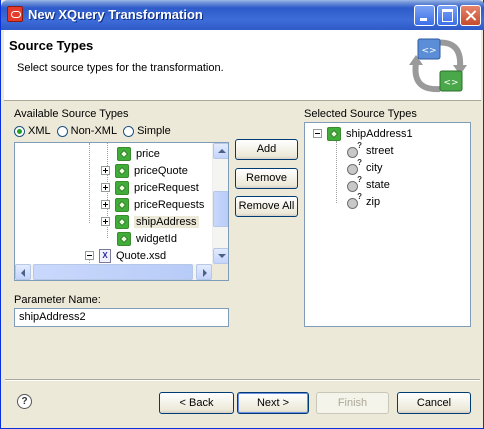 The height and width of the screenshot is (429, 484). I want to click on minimize-button, so click(424, 15).